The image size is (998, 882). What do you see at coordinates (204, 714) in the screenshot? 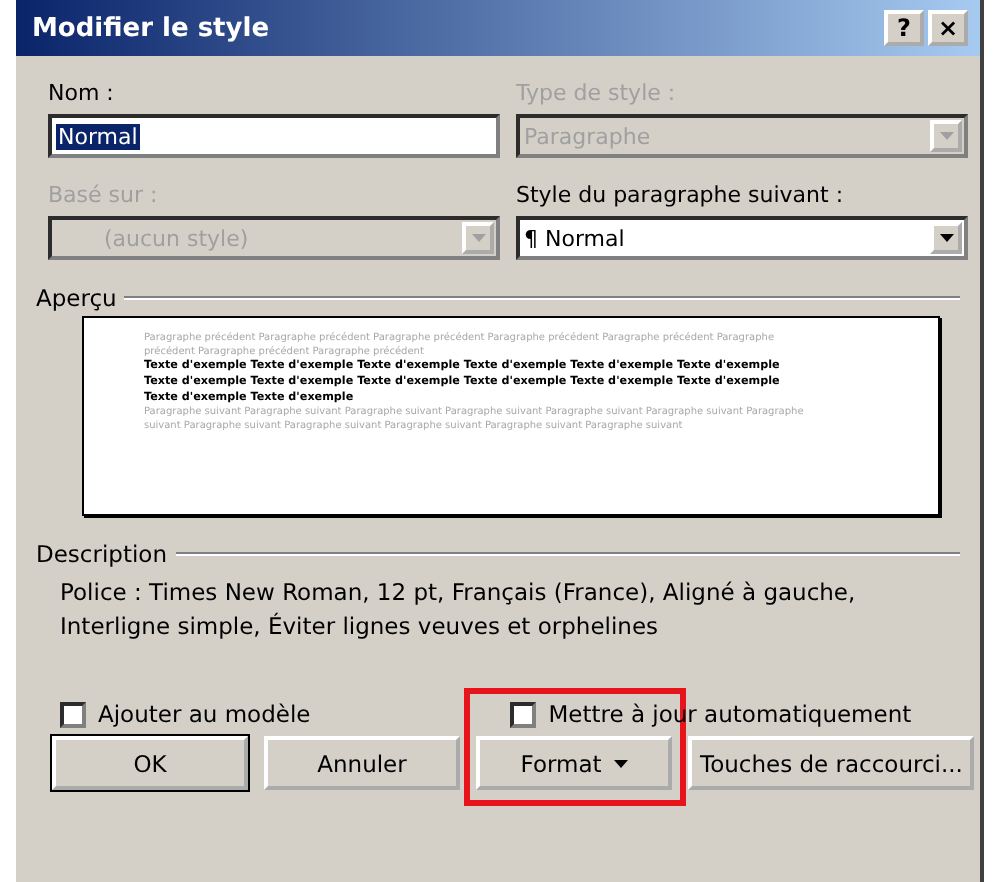
I see `checkbox-label: Ajouter au modèle` at bounding box center [204, 714].